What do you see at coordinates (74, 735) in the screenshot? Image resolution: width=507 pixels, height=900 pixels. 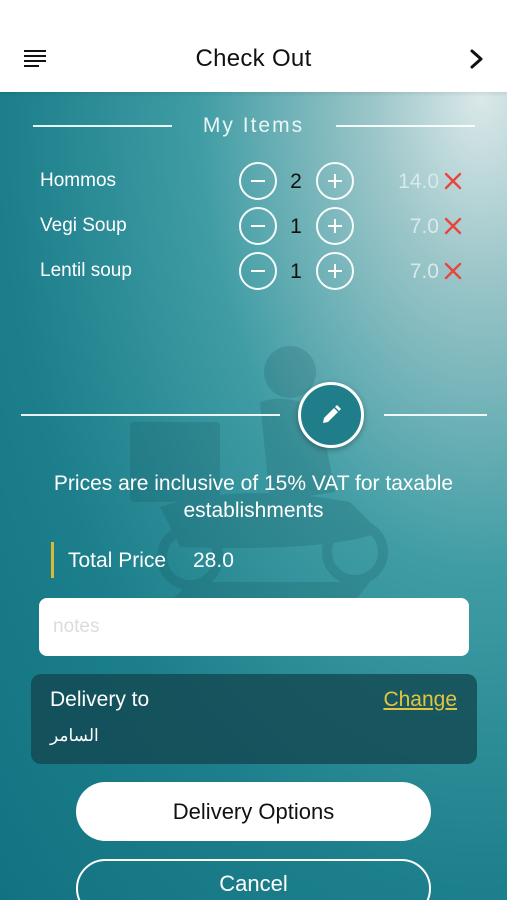 I see `delivery-address: السامر` at bounding box center [74, 735].